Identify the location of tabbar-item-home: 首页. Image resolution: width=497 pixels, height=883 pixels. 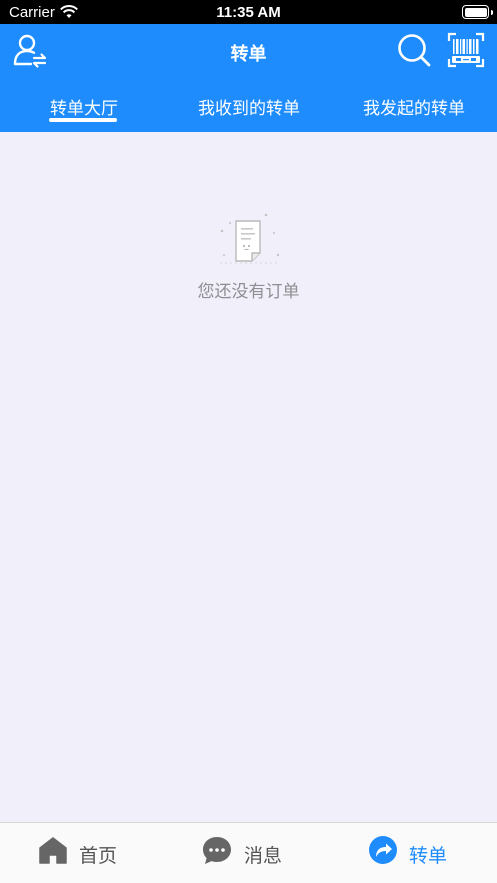
(83, 853).